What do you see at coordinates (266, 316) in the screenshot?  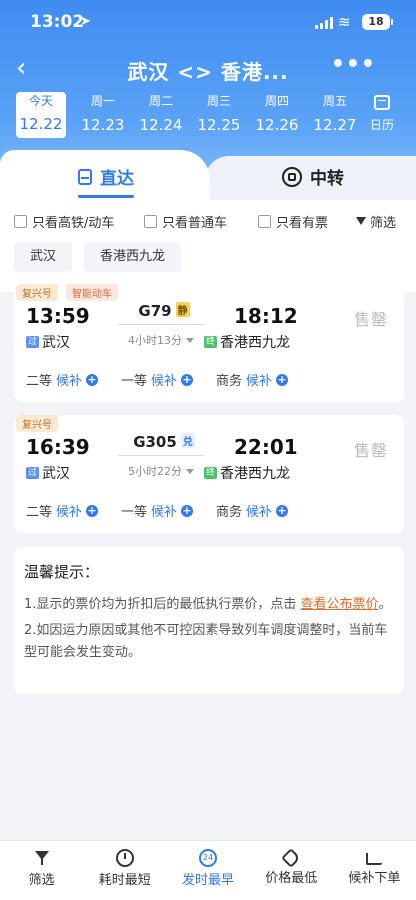 I see `arrival-time: 18:12` at bounding box center [266, 316].